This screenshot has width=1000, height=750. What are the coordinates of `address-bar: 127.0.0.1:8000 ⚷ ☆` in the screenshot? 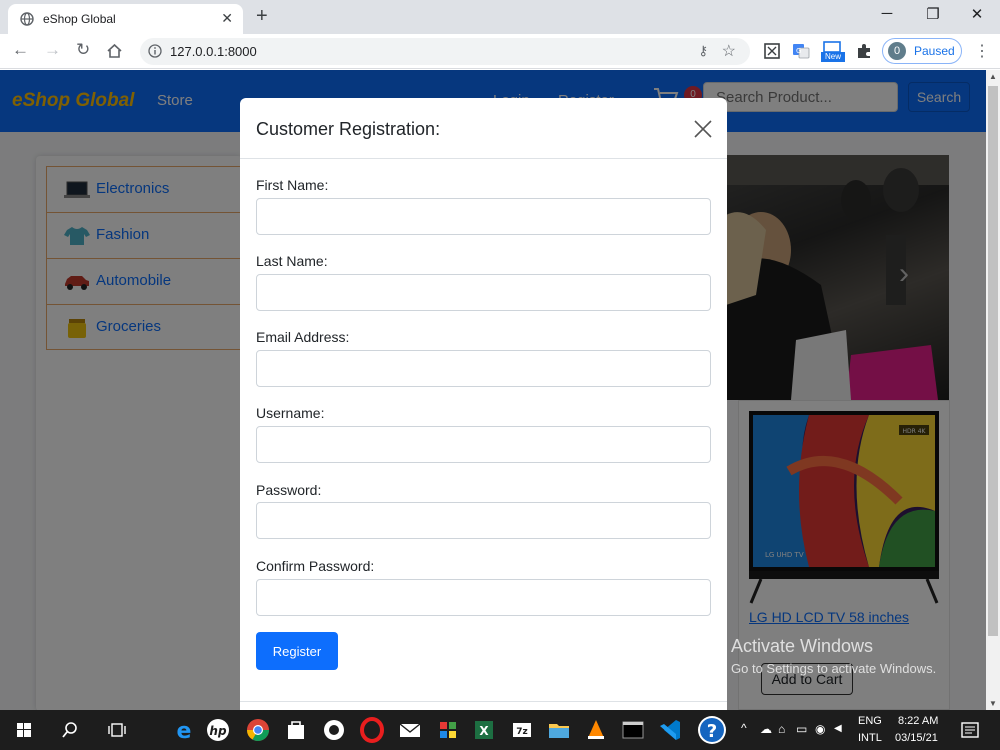 It's located at (445, 51).